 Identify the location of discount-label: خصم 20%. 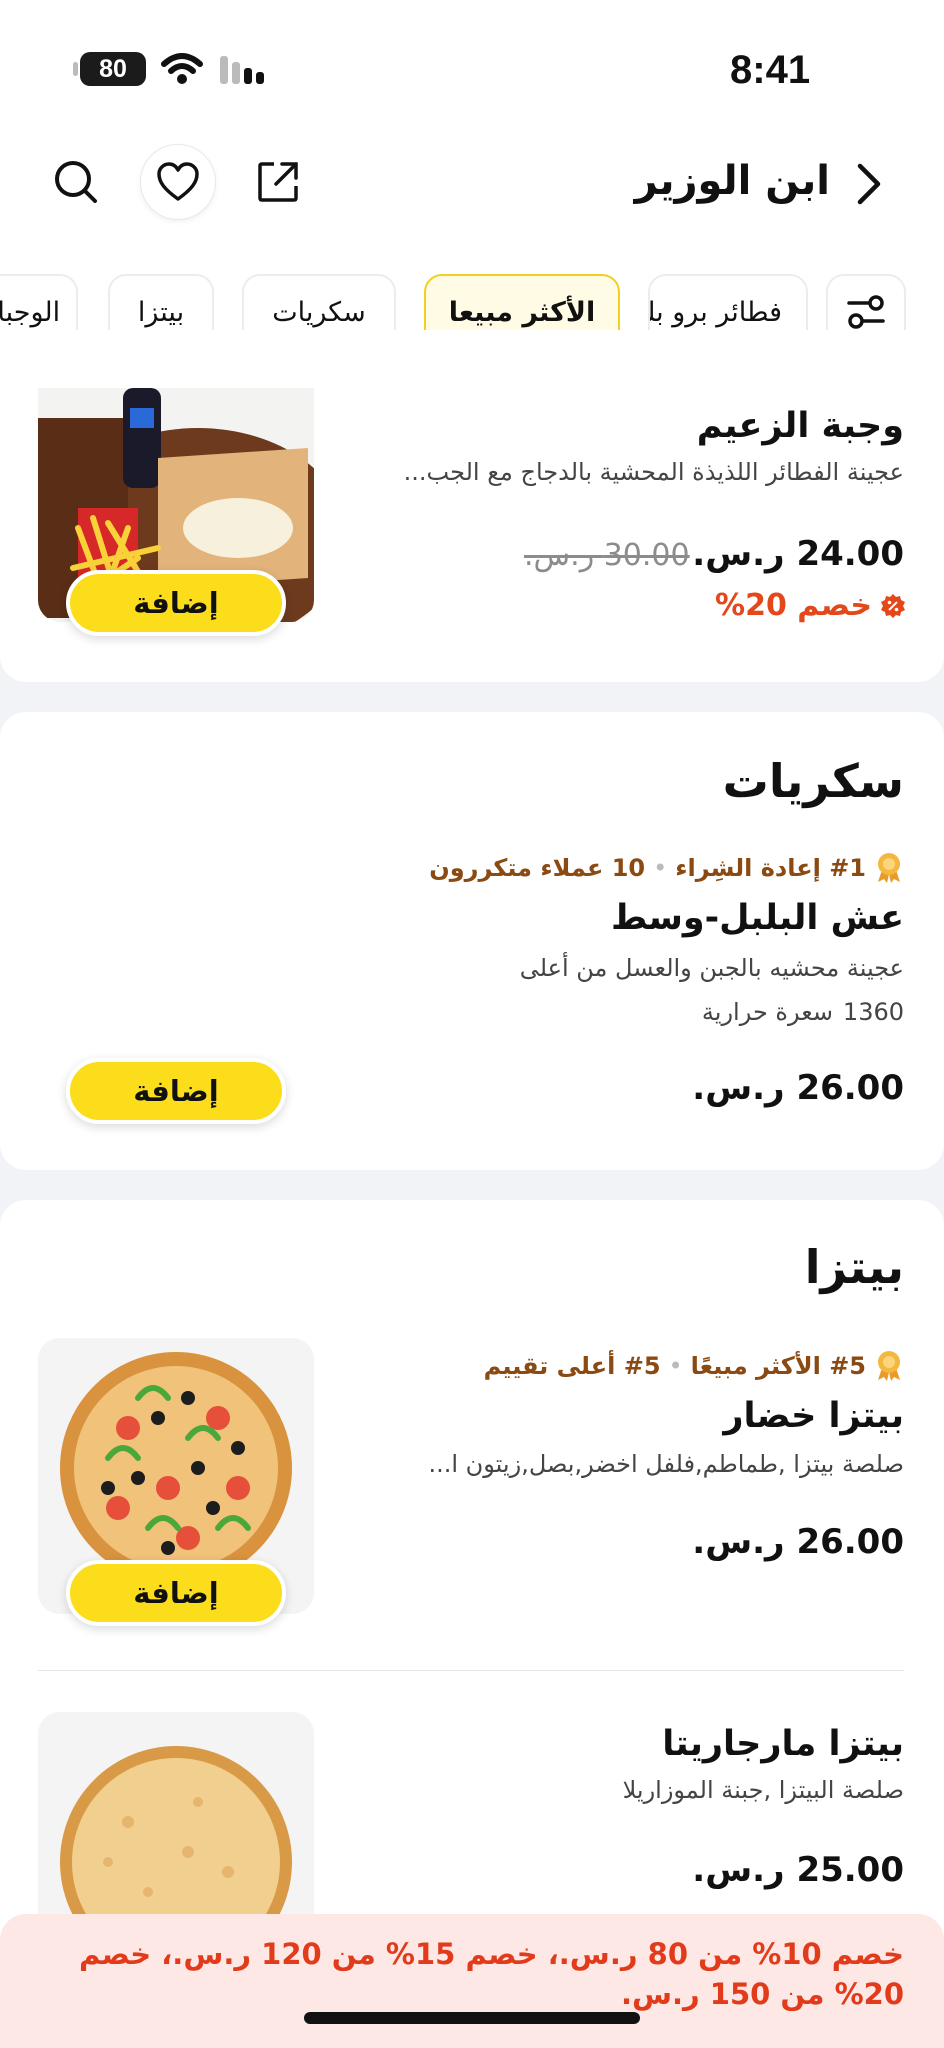
(810, 605).